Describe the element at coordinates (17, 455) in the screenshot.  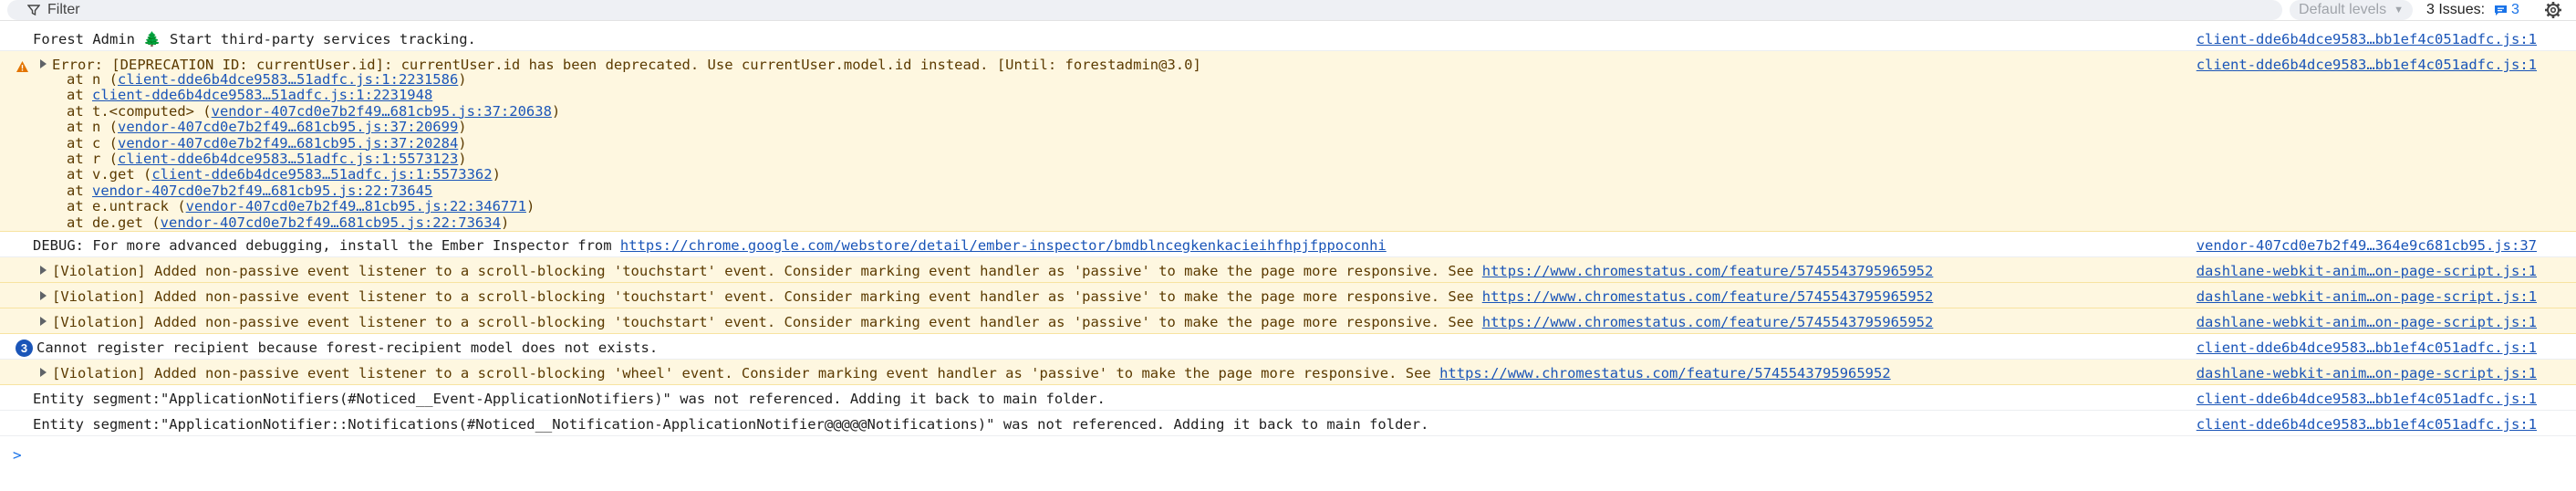
I see `console-prompt: >` at that location.